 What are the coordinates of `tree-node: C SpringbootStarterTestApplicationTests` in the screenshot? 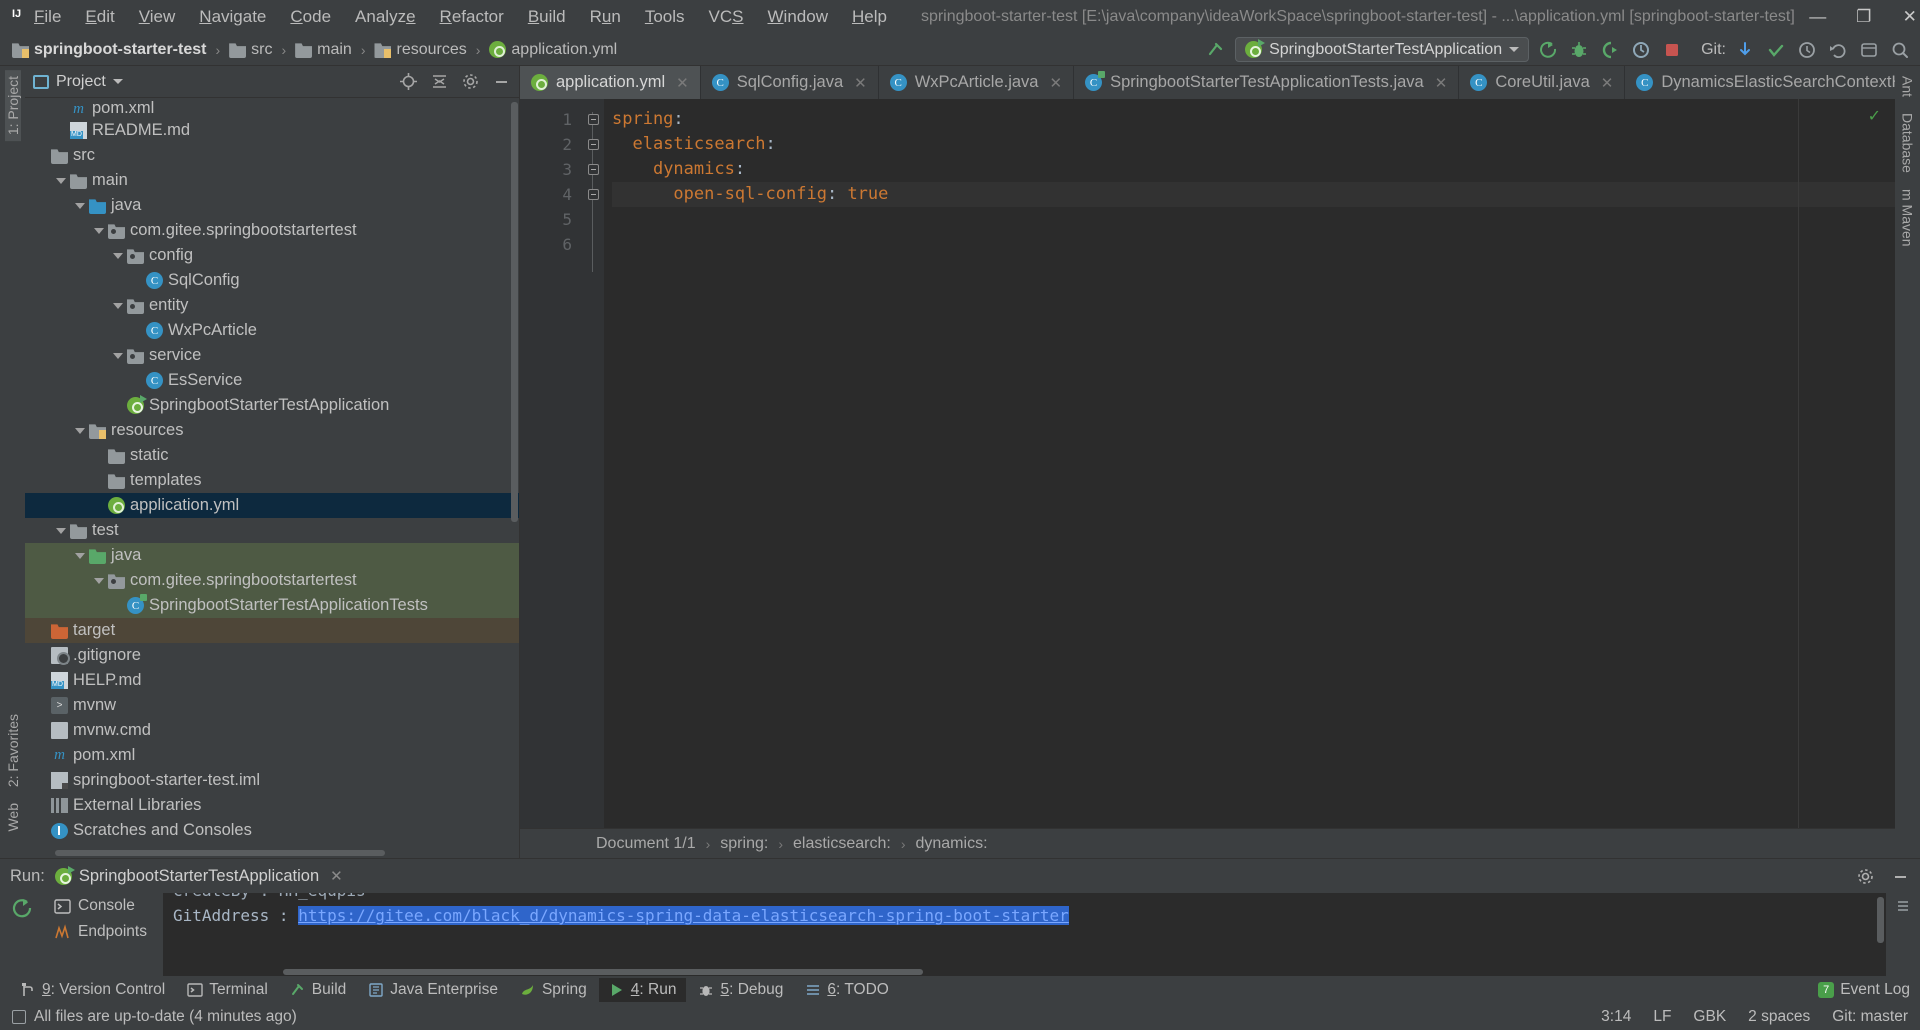 It's located at (272, 605).